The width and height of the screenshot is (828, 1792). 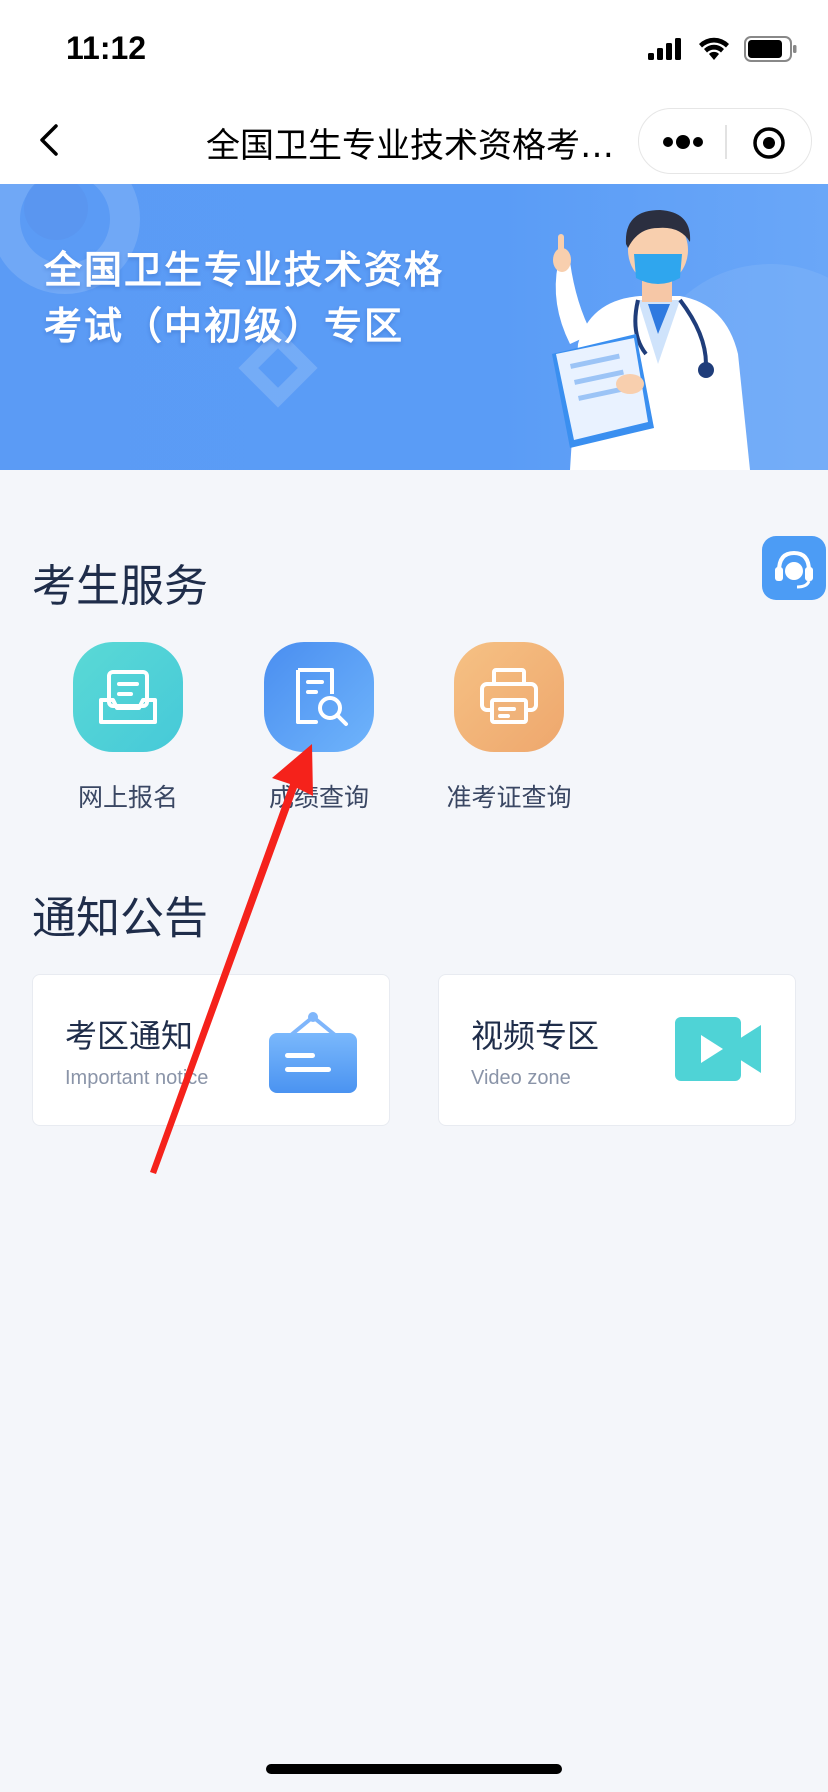 I want to click on home-indicator, so click(x=414, y=1769).